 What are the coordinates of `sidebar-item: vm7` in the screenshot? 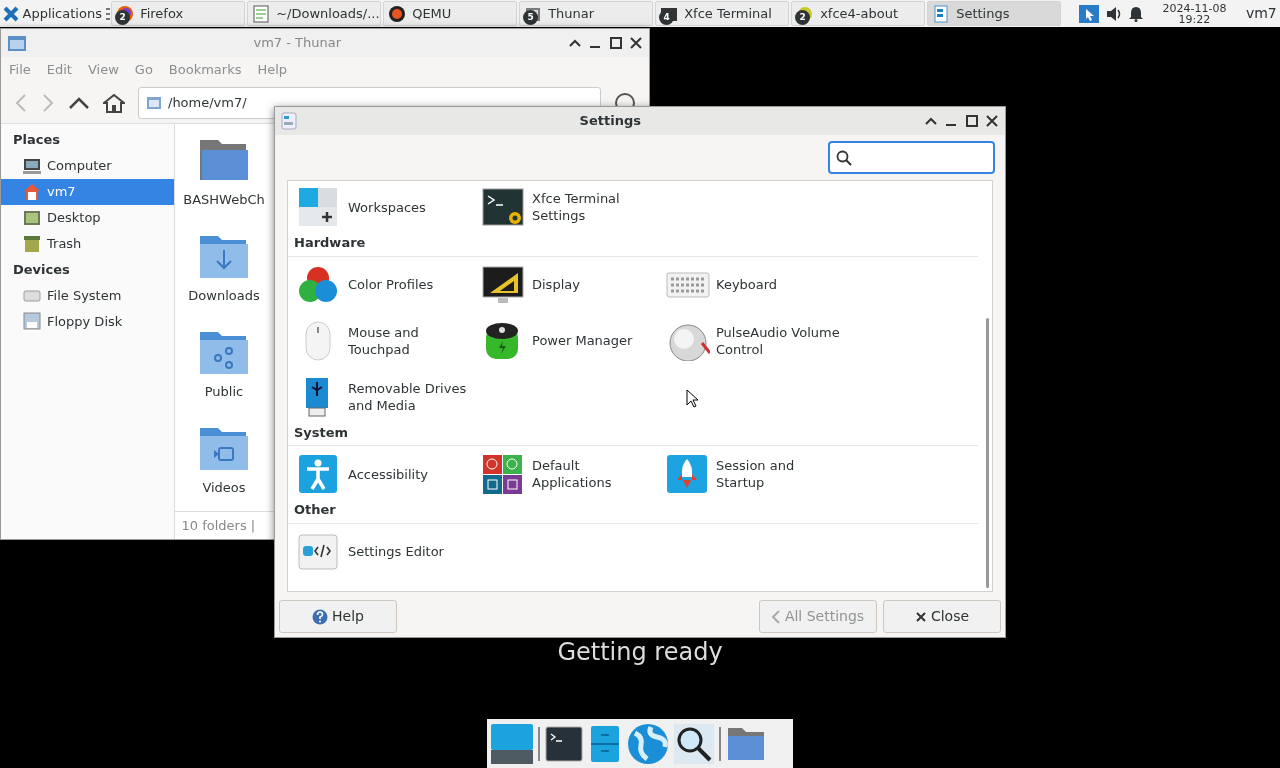 It's located at (87, 191).